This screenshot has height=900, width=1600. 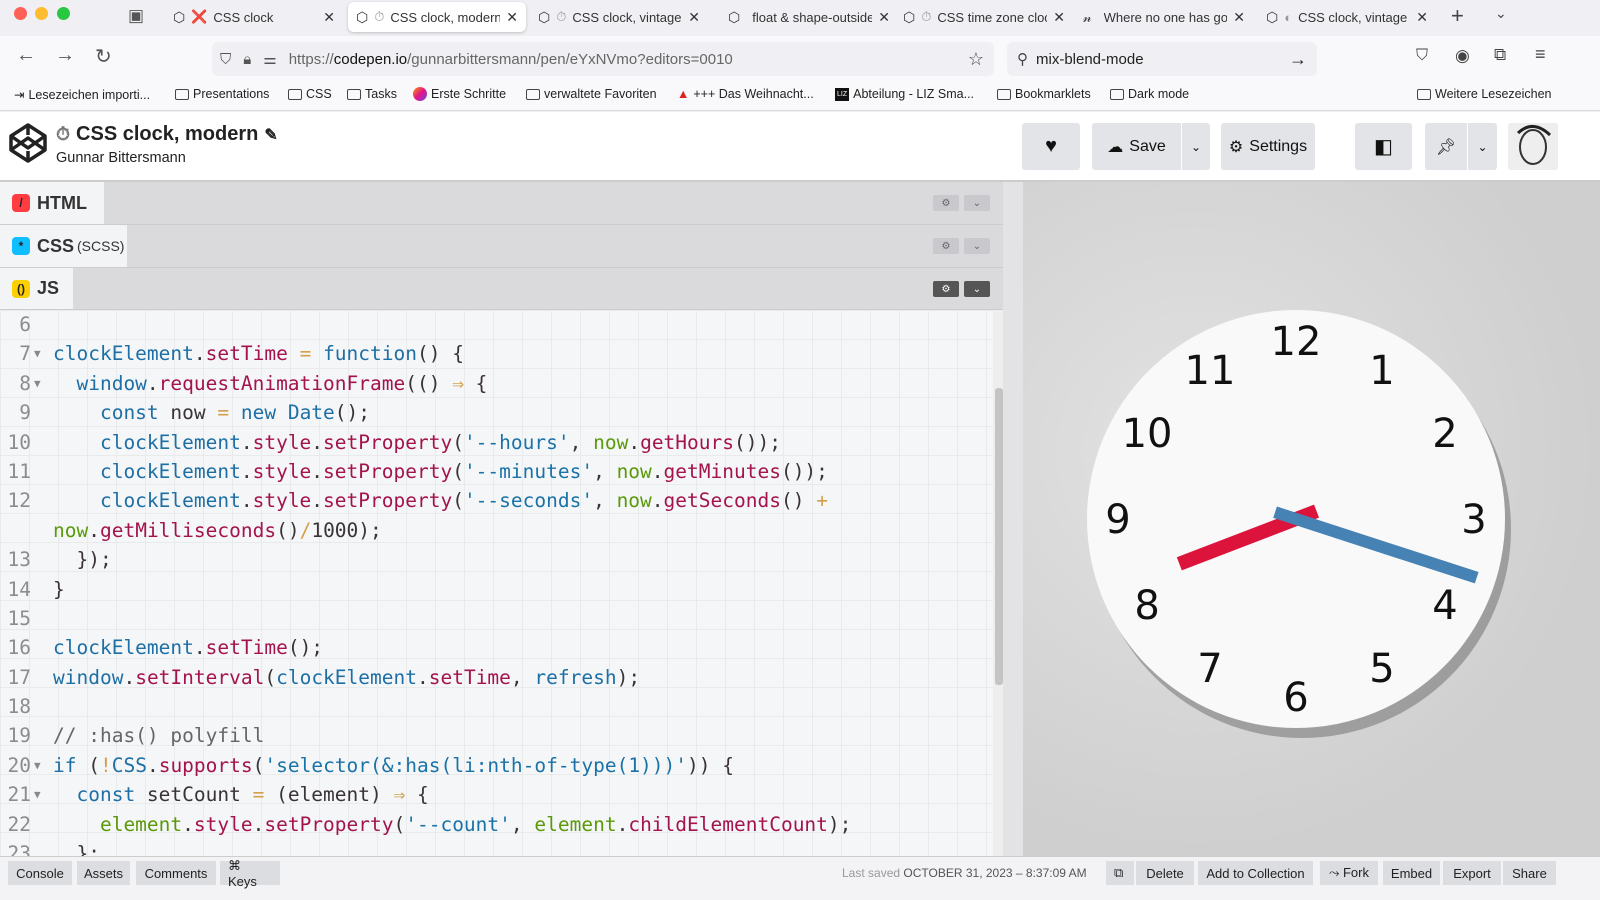 What do you see at coordinates (222, 94) in the screenshot?
I see `bookmark-item: Presentations` at bounding box center [222, 94].